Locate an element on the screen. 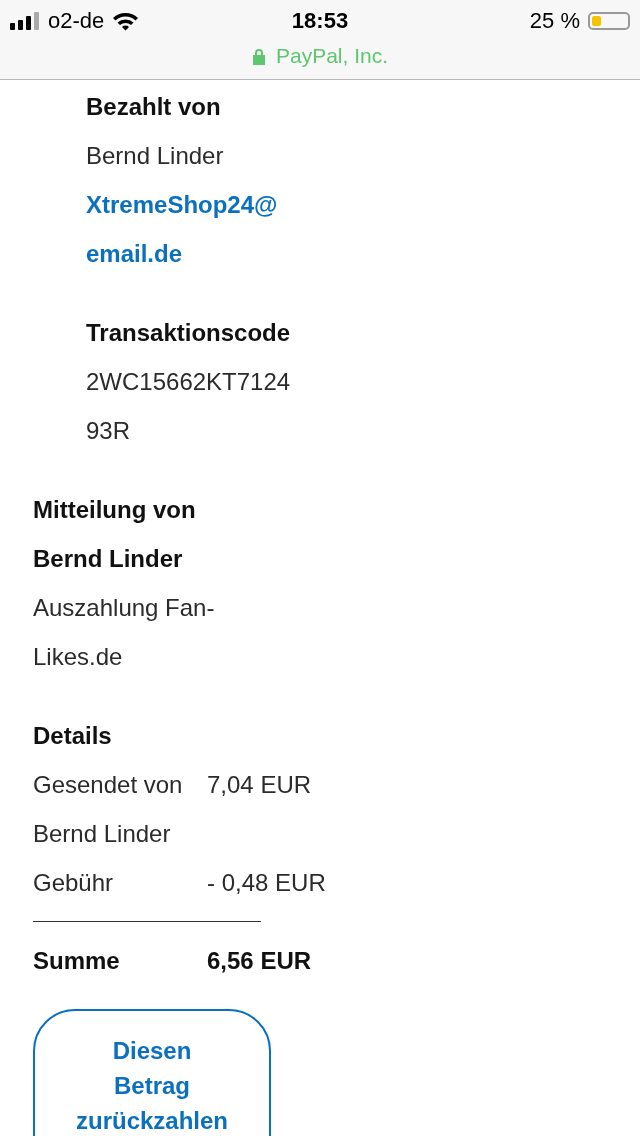 This screenshot has height=1136, width=640. detail-label: Gebühr is located at coordinates (74, 883).